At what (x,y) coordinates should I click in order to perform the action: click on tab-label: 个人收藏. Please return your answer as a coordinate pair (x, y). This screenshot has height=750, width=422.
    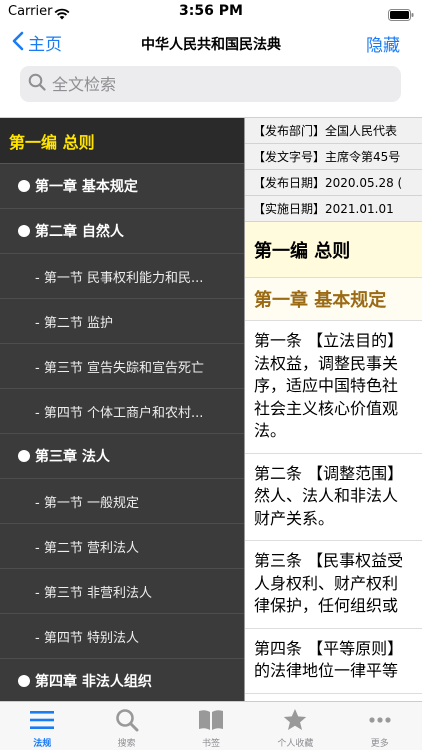
    Looking at the image, I should click on (295, 744).